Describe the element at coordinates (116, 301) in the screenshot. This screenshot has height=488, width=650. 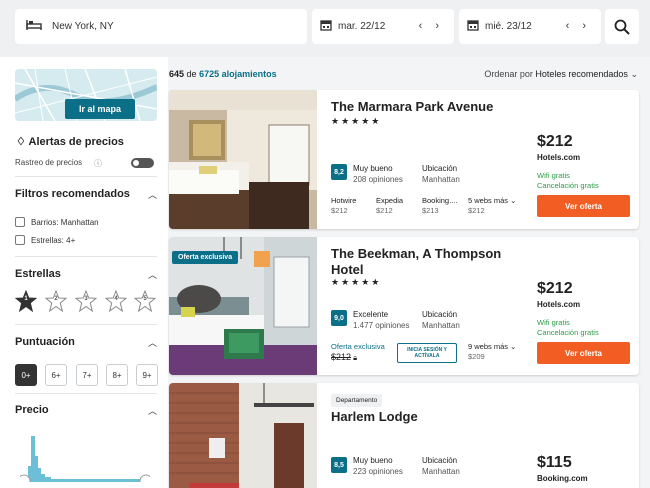
I see `star-filter-4: 4` at that location.